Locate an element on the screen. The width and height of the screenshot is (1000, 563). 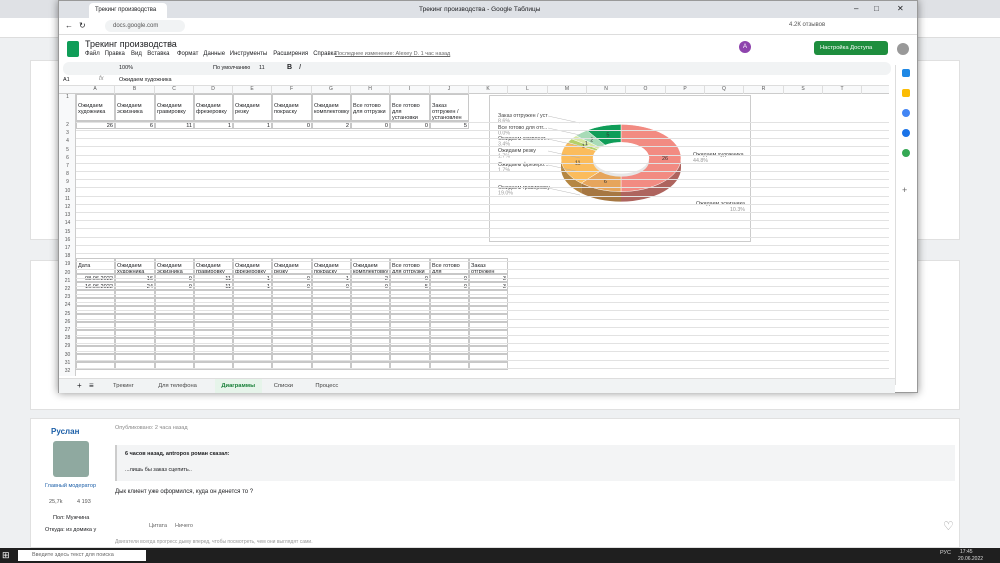
row-header: 32 is located at coordinates (67, 372).